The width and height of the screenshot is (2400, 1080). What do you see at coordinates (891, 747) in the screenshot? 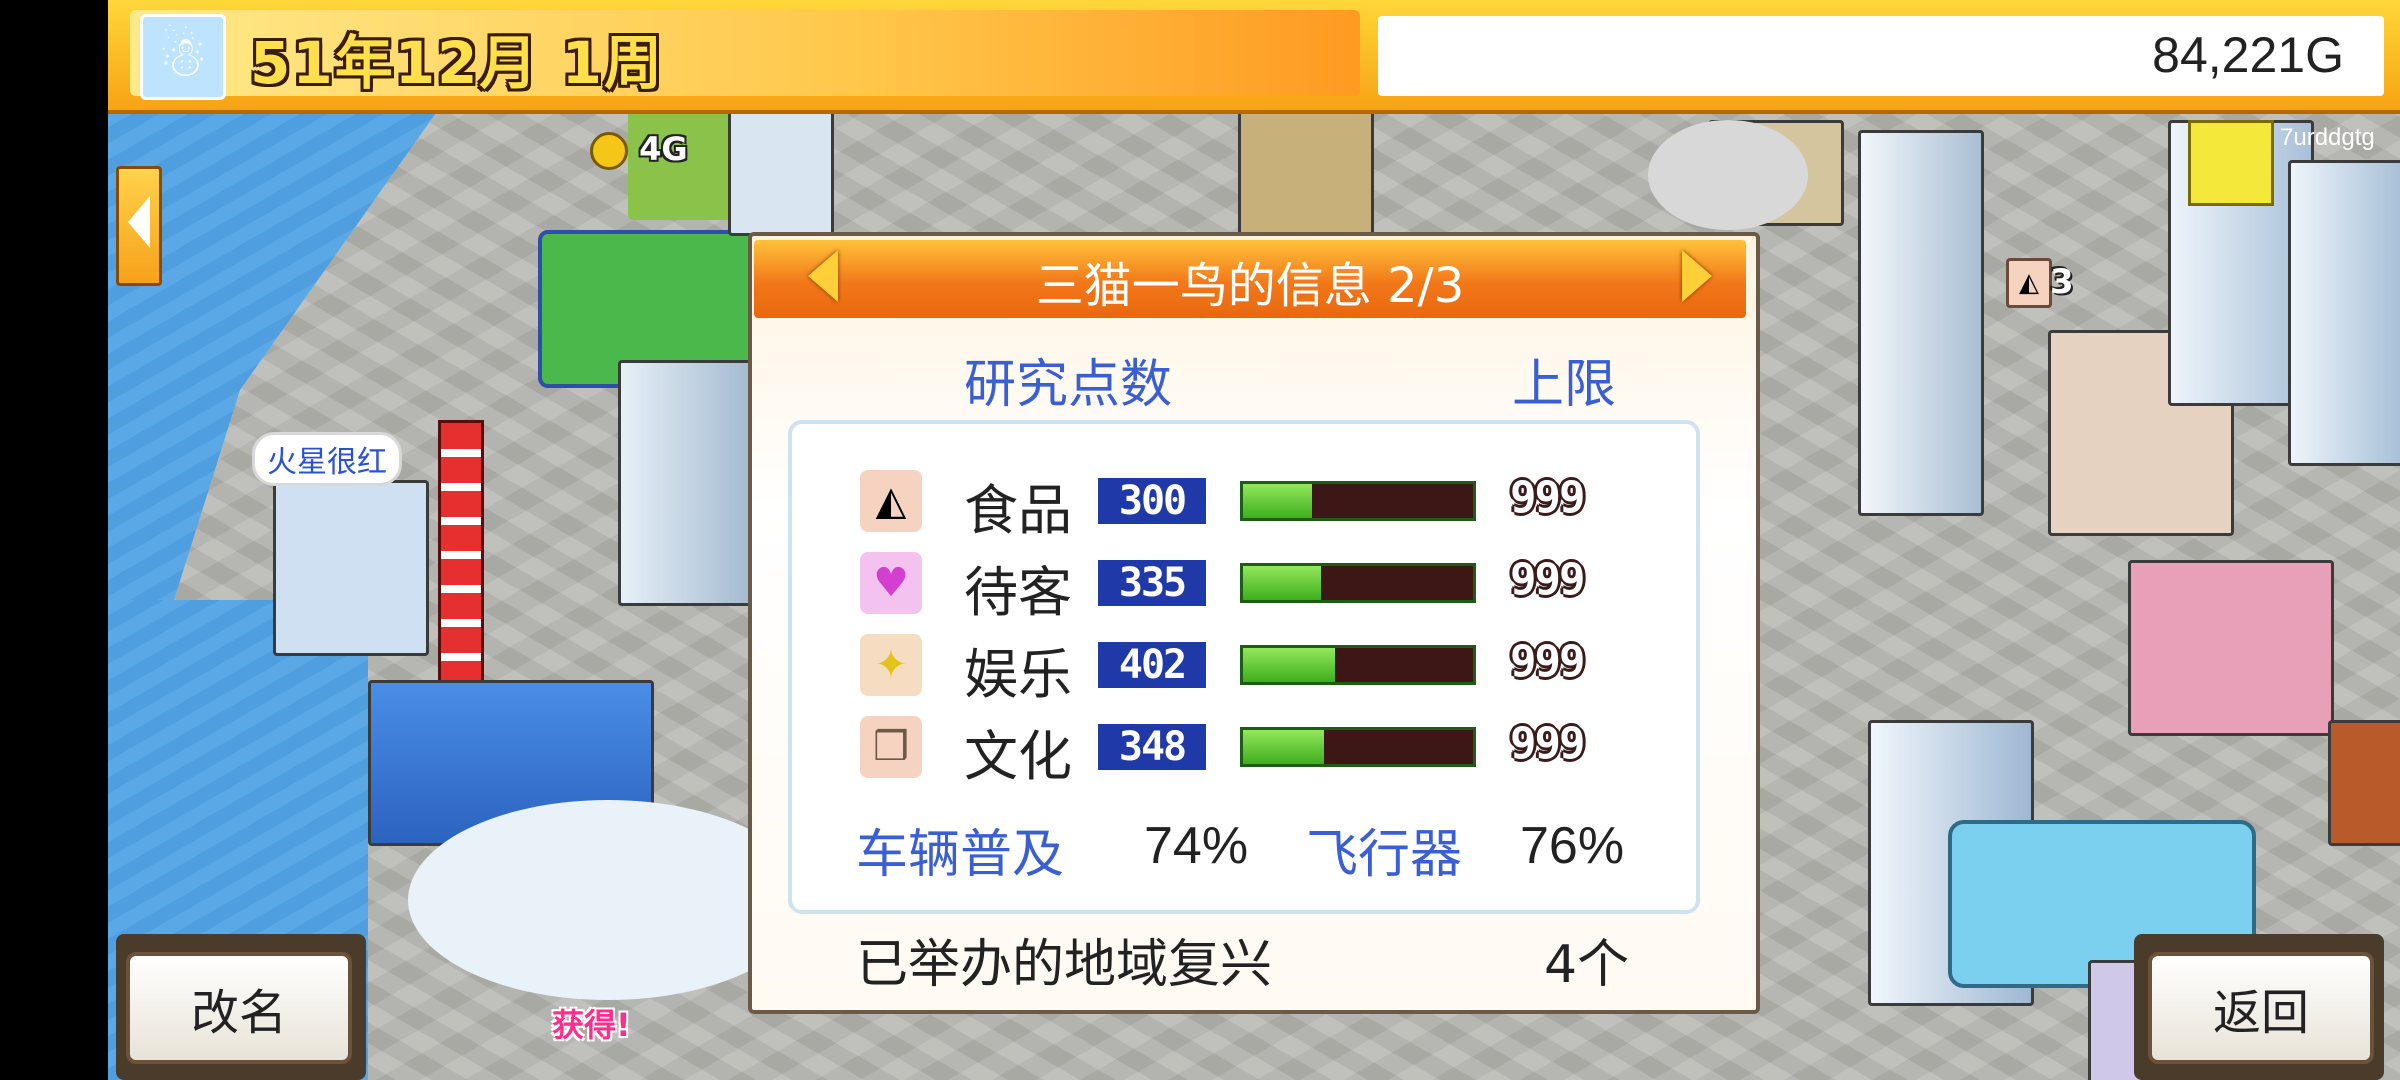
I see `book-icon: ❒` at bounding box center [891, 747].